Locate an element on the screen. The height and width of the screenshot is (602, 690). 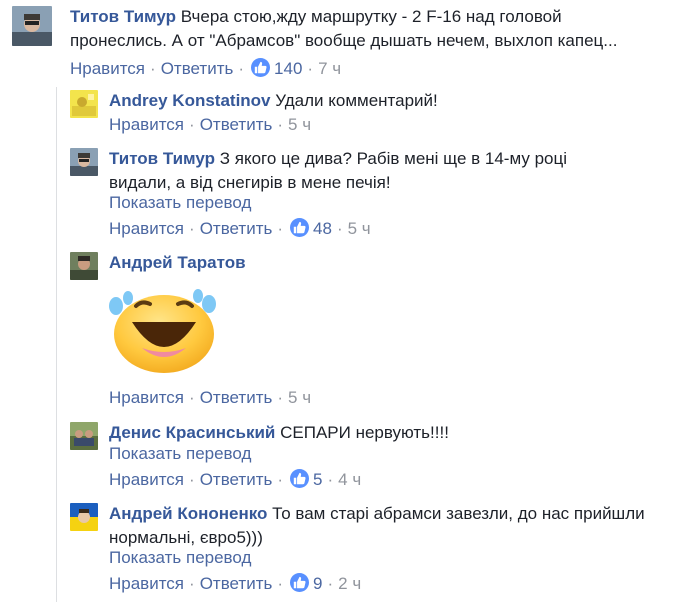
like-count: 140 is located at coordinates (288, 68).